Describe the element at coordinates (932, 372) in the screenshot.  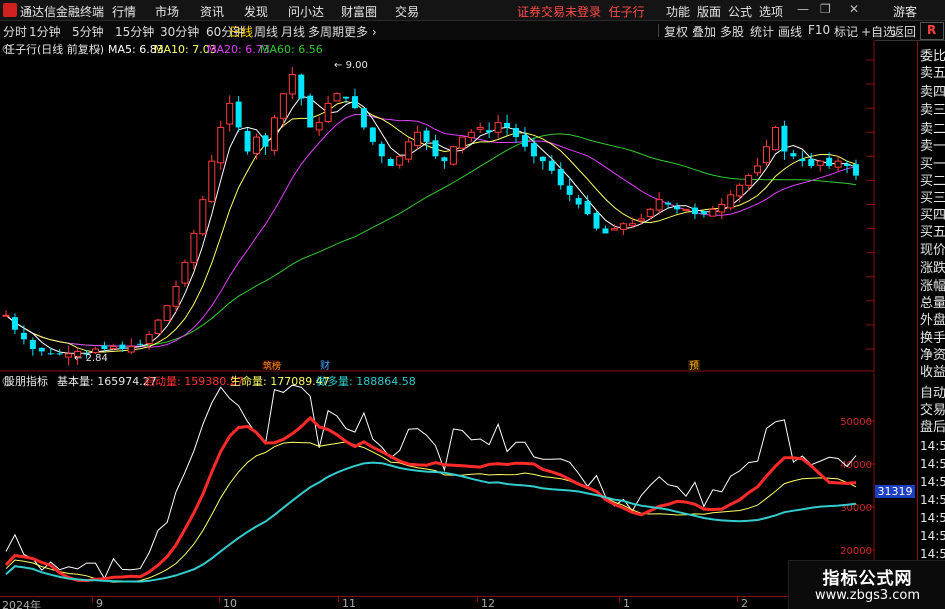
I see `side-item: 收益` at that location.